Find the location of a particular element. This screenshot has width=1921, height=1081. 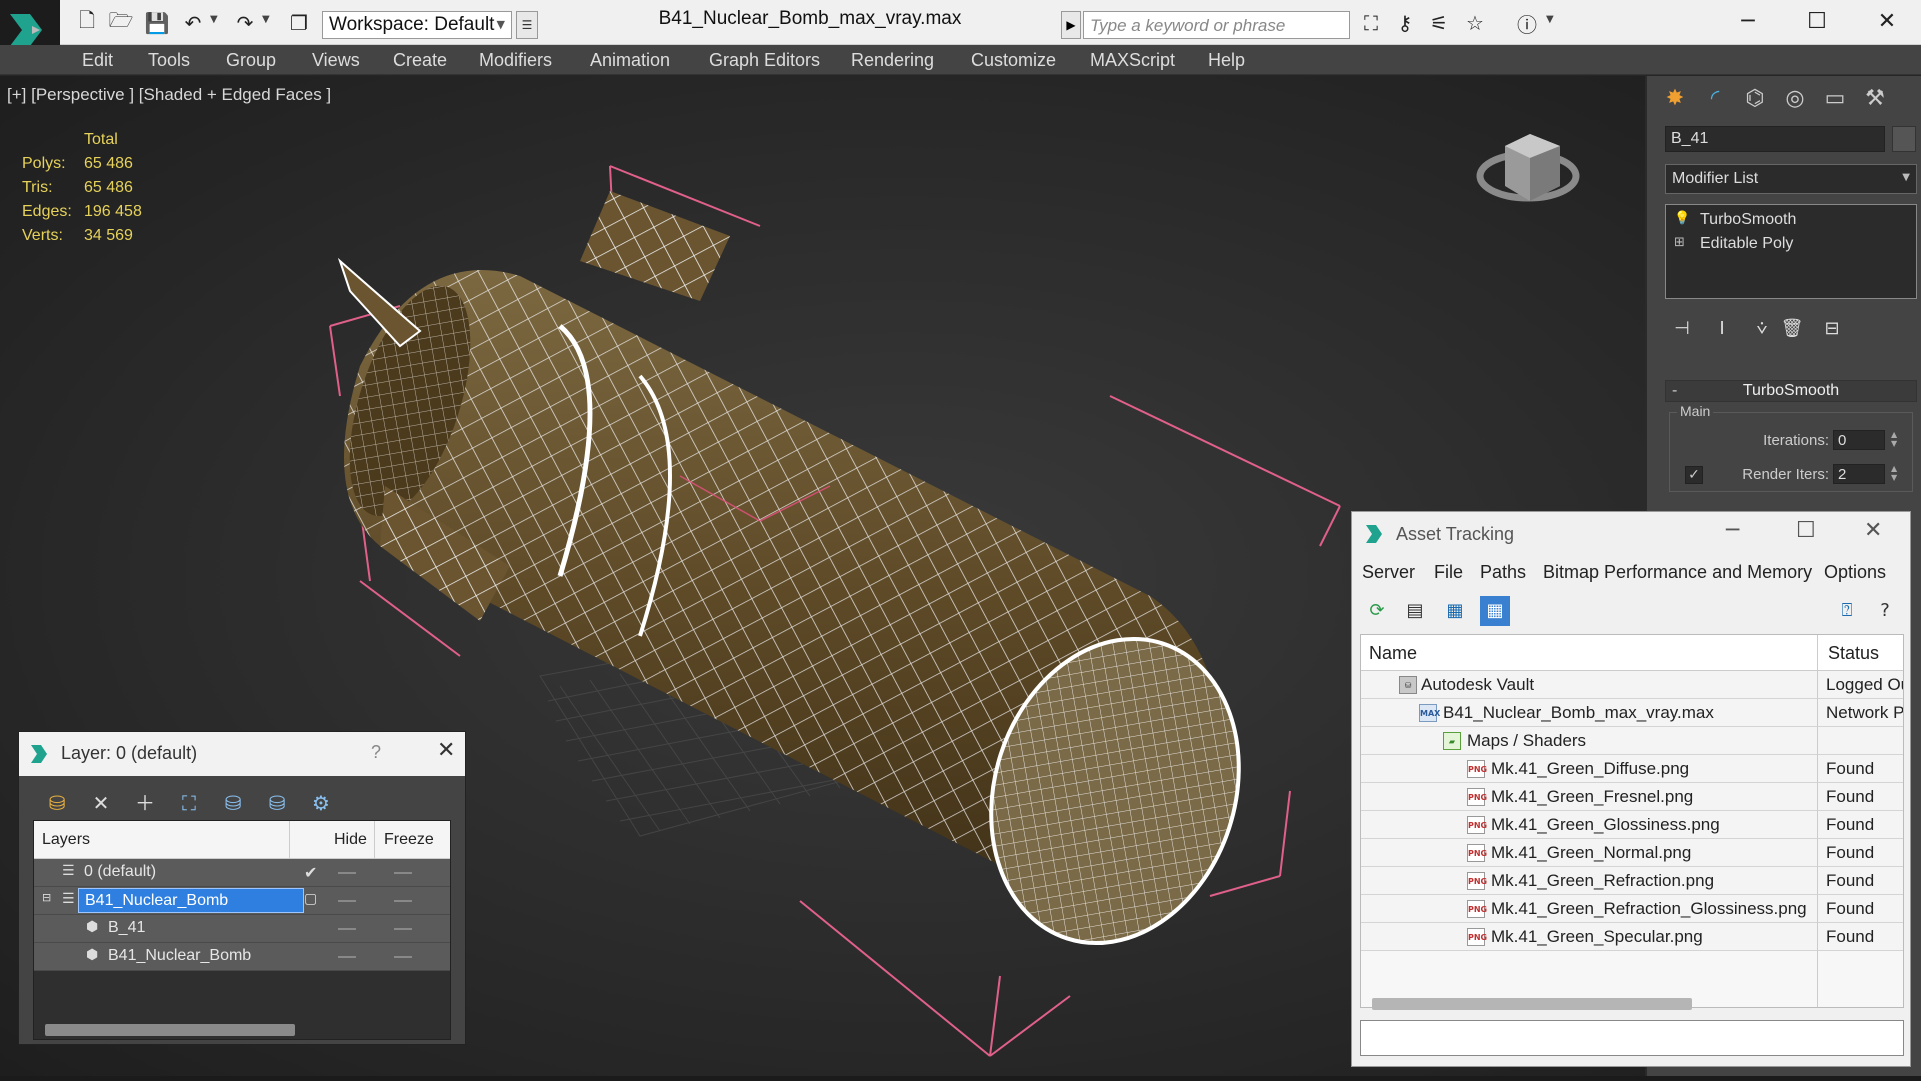

communication-center-icon: ⚟ is located at coordinates (1439, 23).